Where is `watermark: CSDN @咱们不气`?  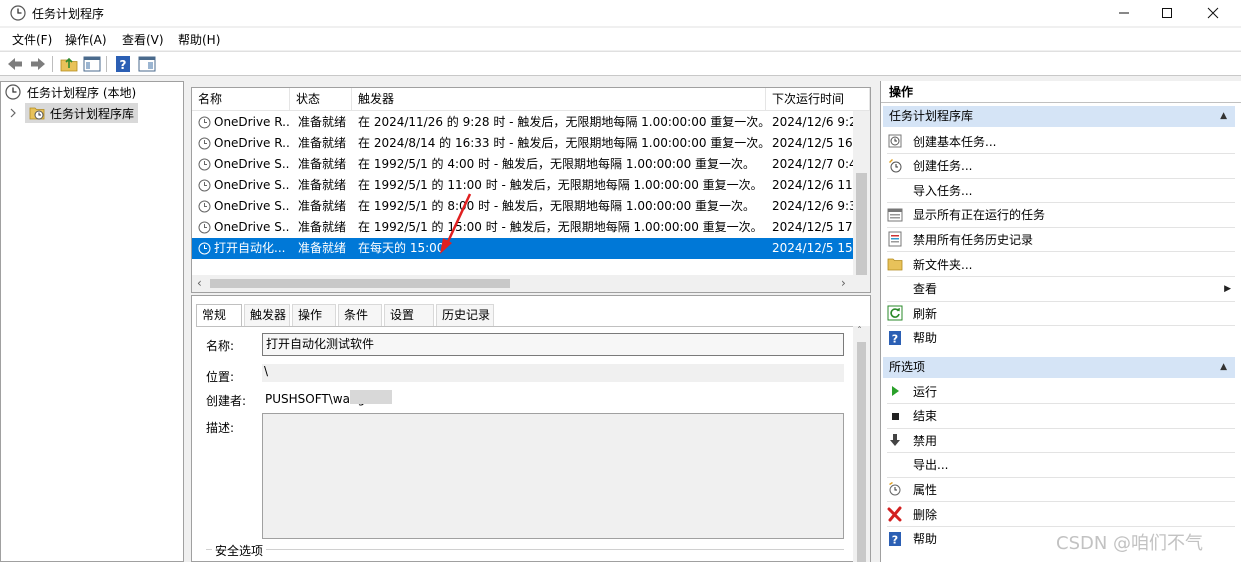 watermark: CSDN @咱们不气 is located at coordinates (1130, 543).